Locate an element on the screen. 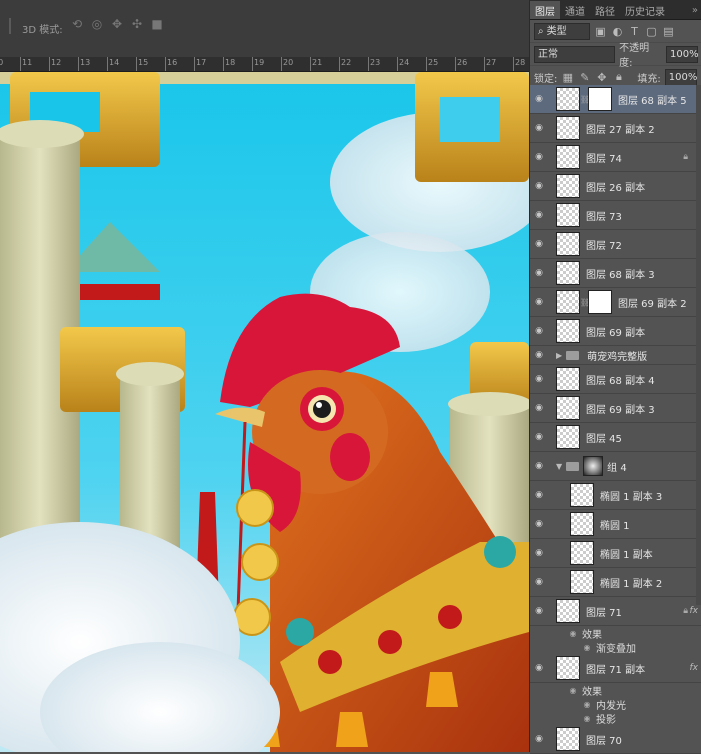 Image resolution: width=701 pixels, height=754 pixels. effect-item: ◉ 内发光 is located at coordinates (615, 704).